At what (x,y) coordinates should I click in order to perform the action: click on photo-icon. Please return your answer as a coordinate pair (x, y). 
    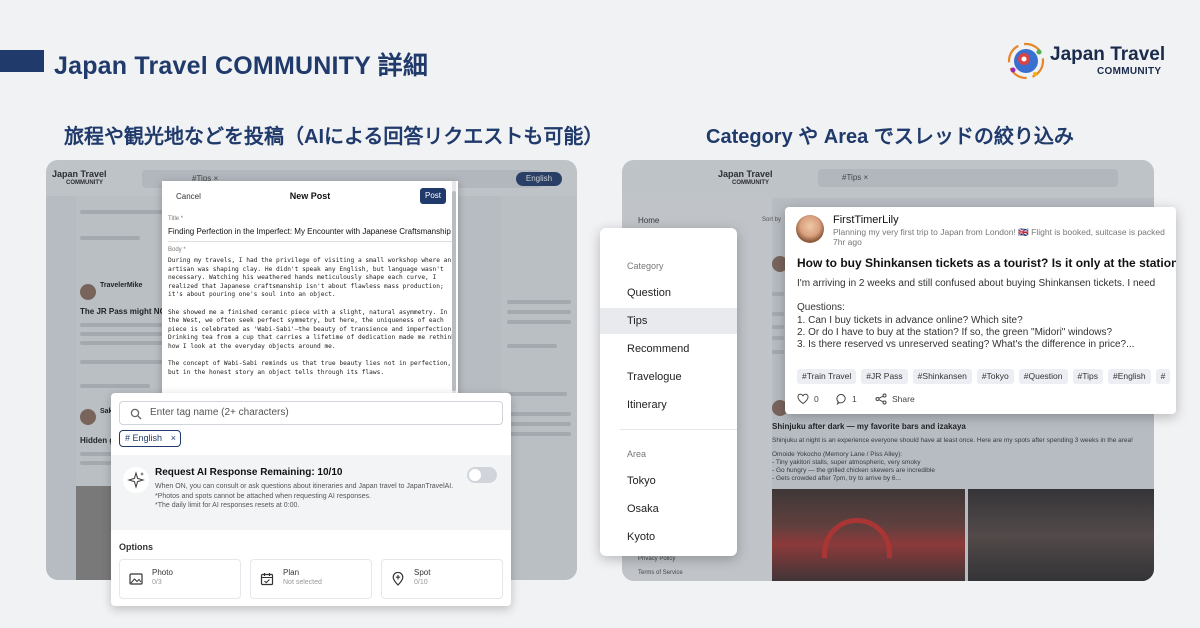
    Looking at the image, I should click on (136, 579).